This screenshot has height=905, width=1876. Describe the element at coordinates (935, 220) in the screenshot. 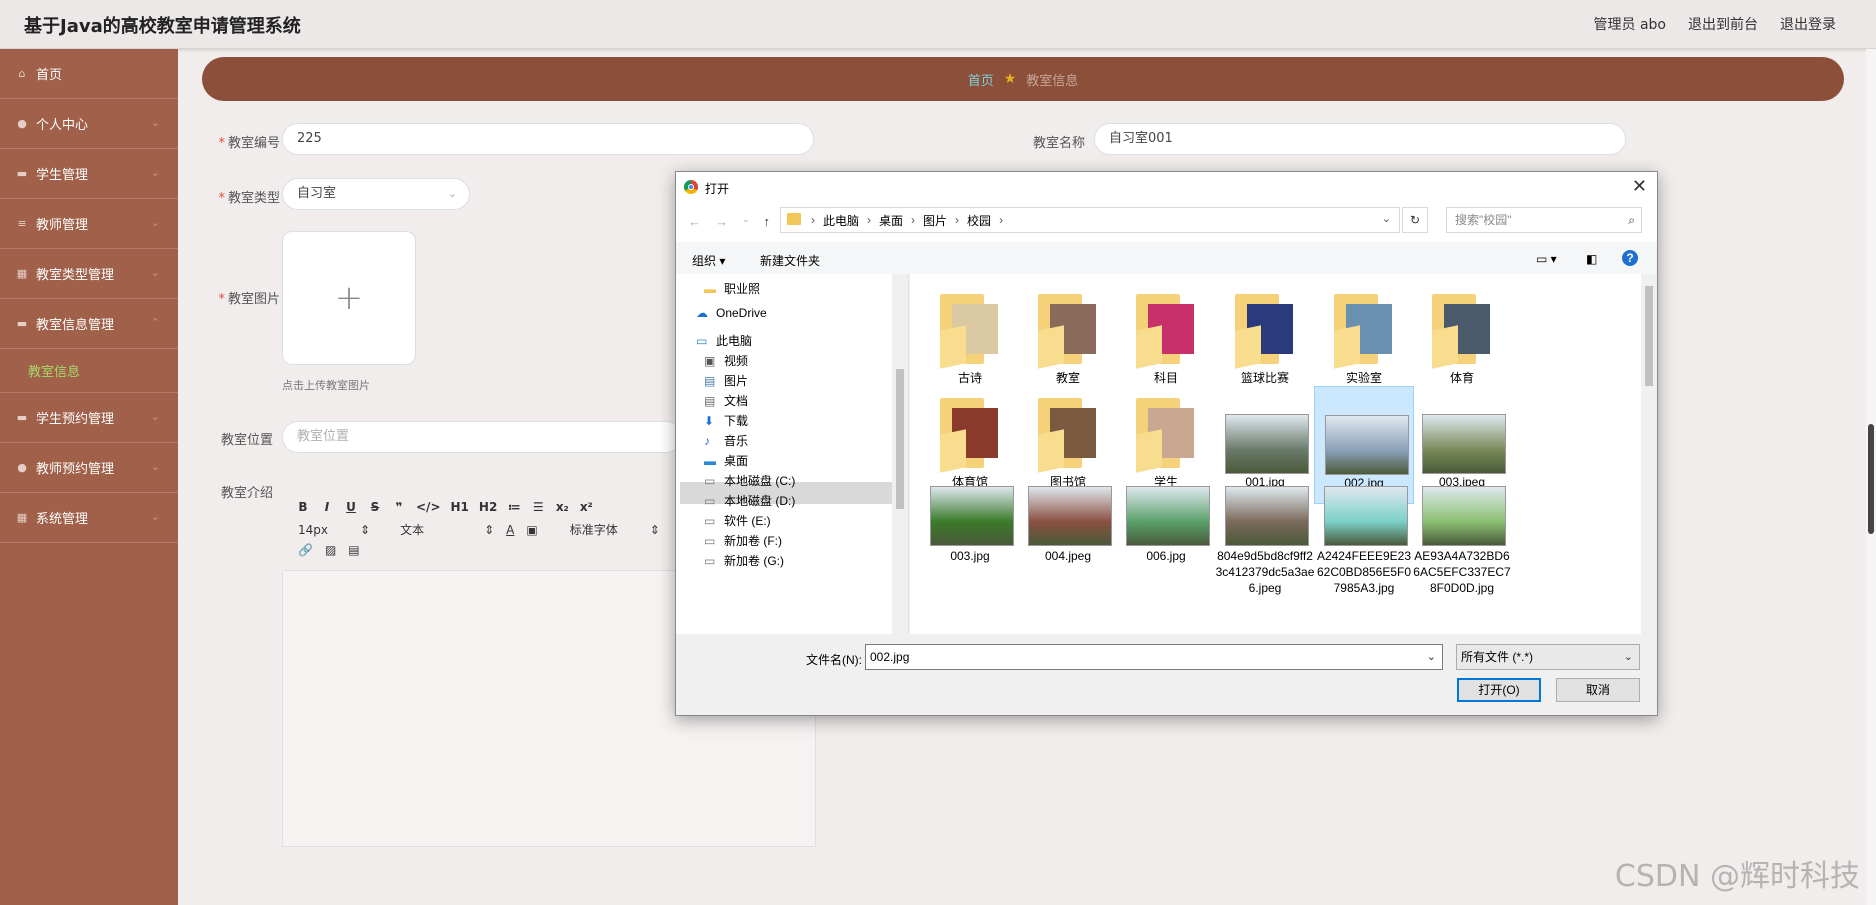

I see `path-segment: 图片` at that location.